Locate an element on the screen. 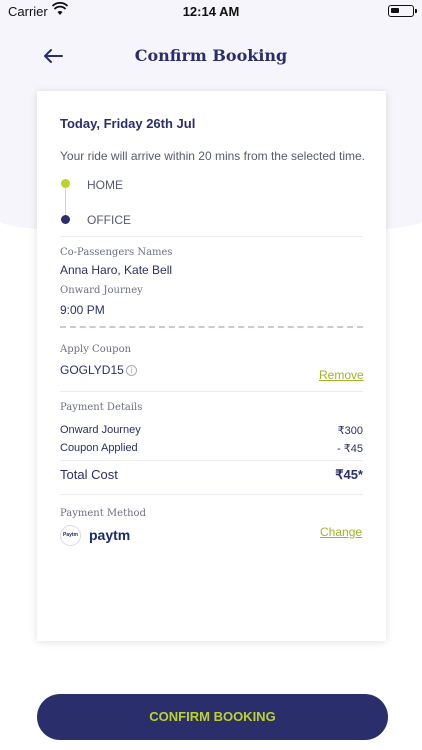 The width and height of the screenshot is (422, 750). dropoff-location: OFFICE is located at coordinates (109, 220).